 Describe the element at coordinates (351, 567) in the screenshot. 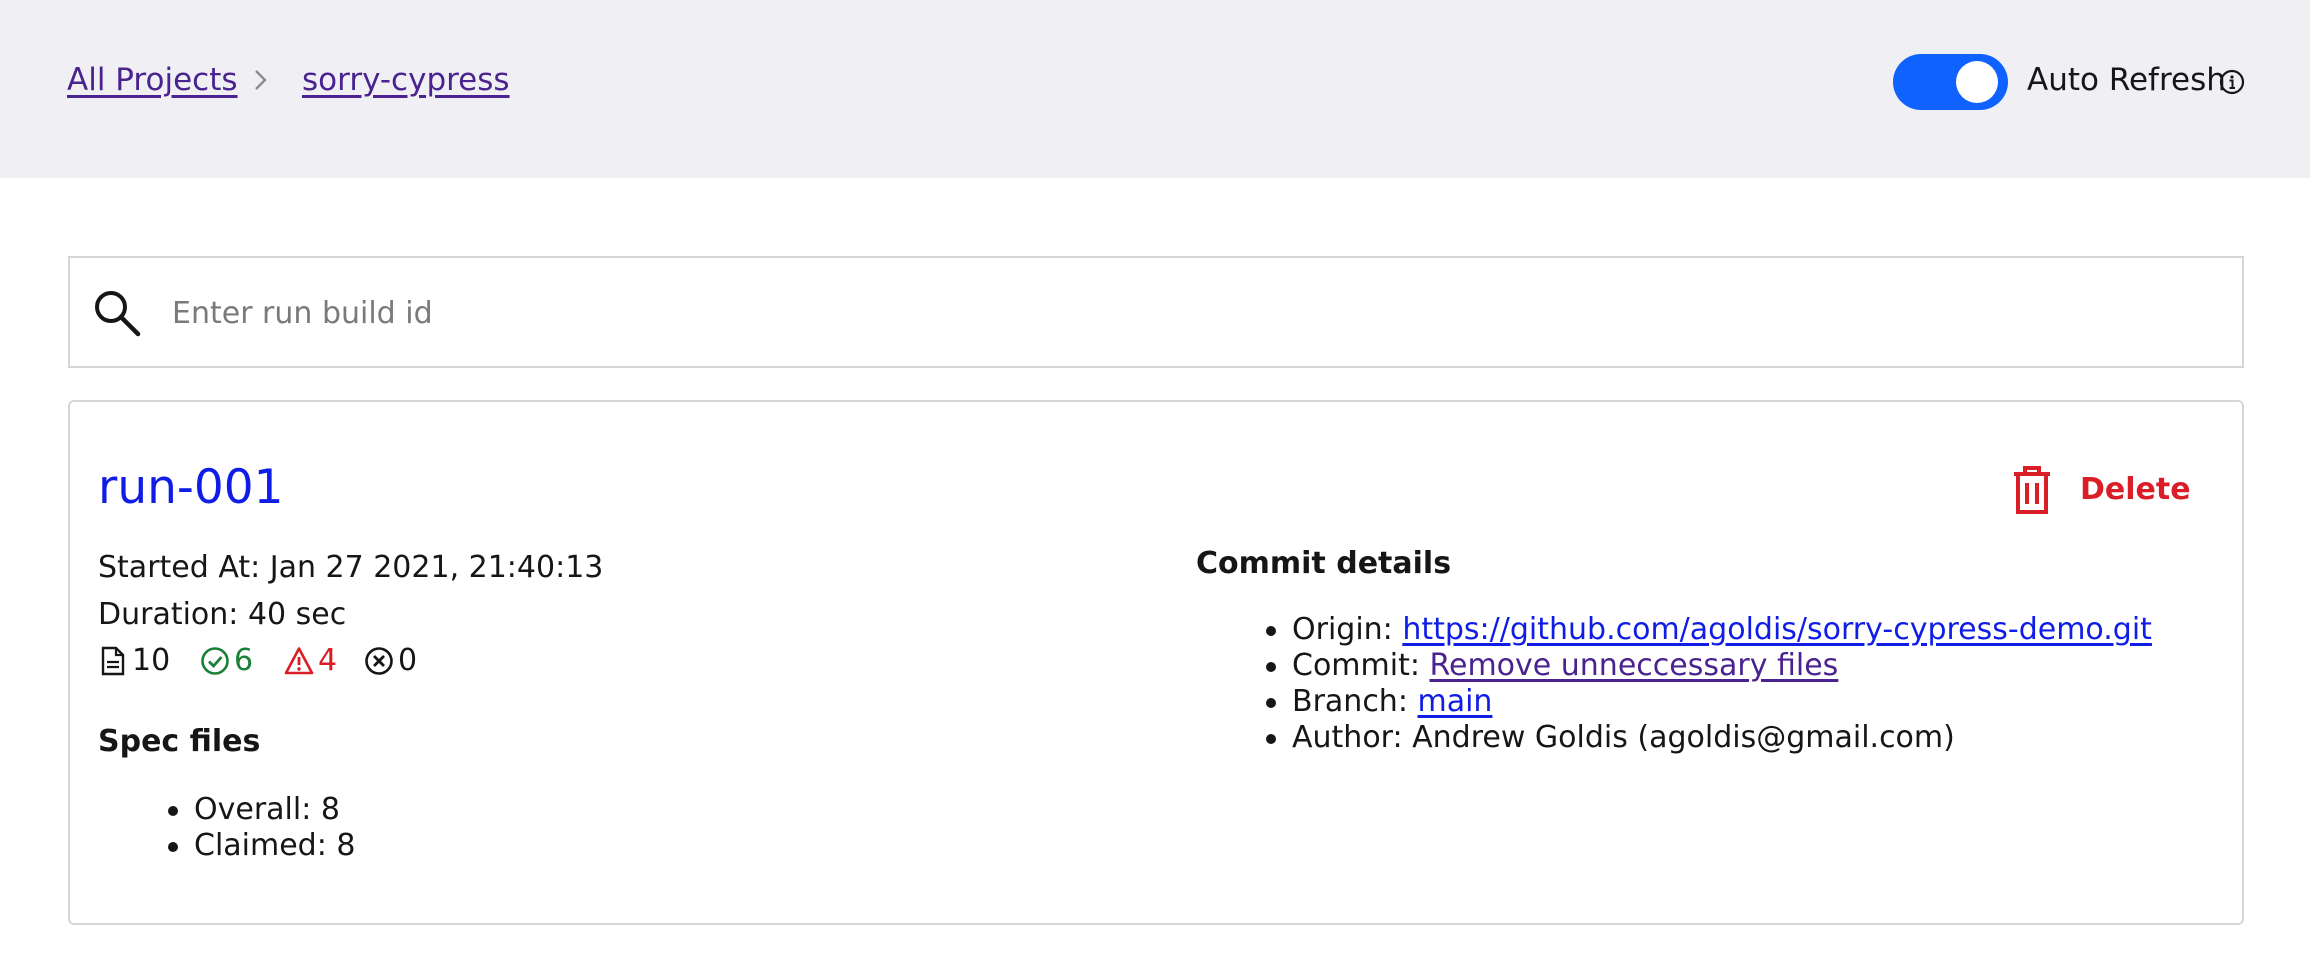

I see `started-at: Started At: Jan 27 2021, 21:40:13` at that location.